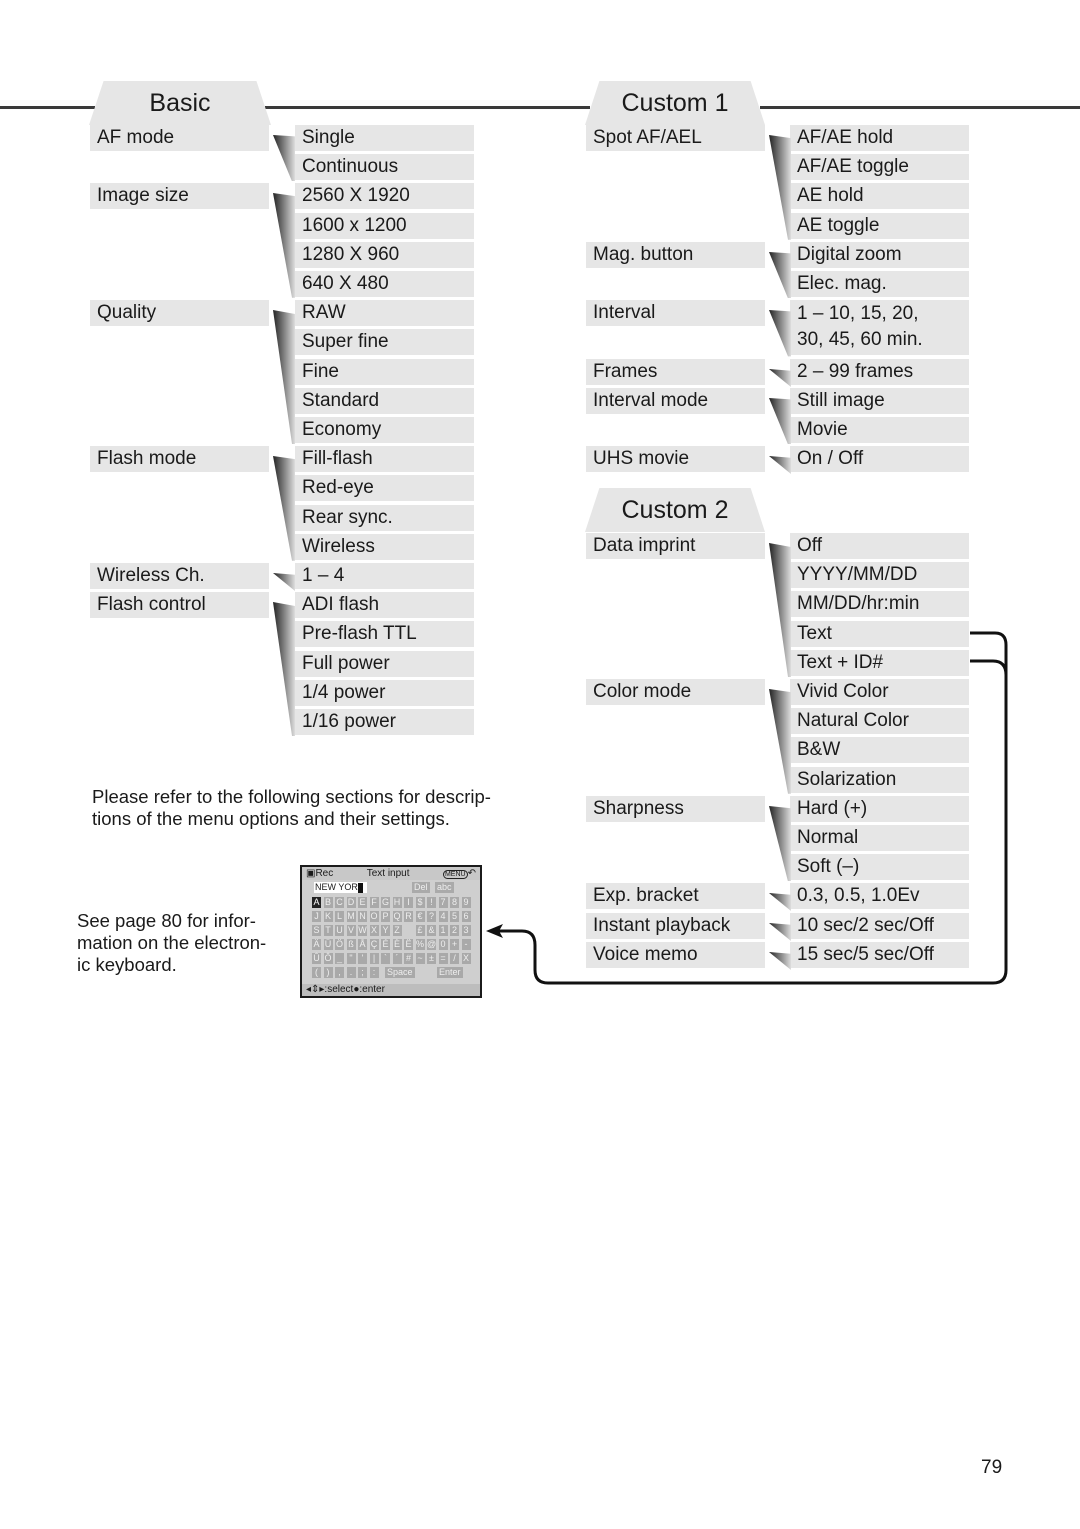  Describe the element at coordinates (992, 1467) in the screenshot. I see `page-number: 79` at that location.